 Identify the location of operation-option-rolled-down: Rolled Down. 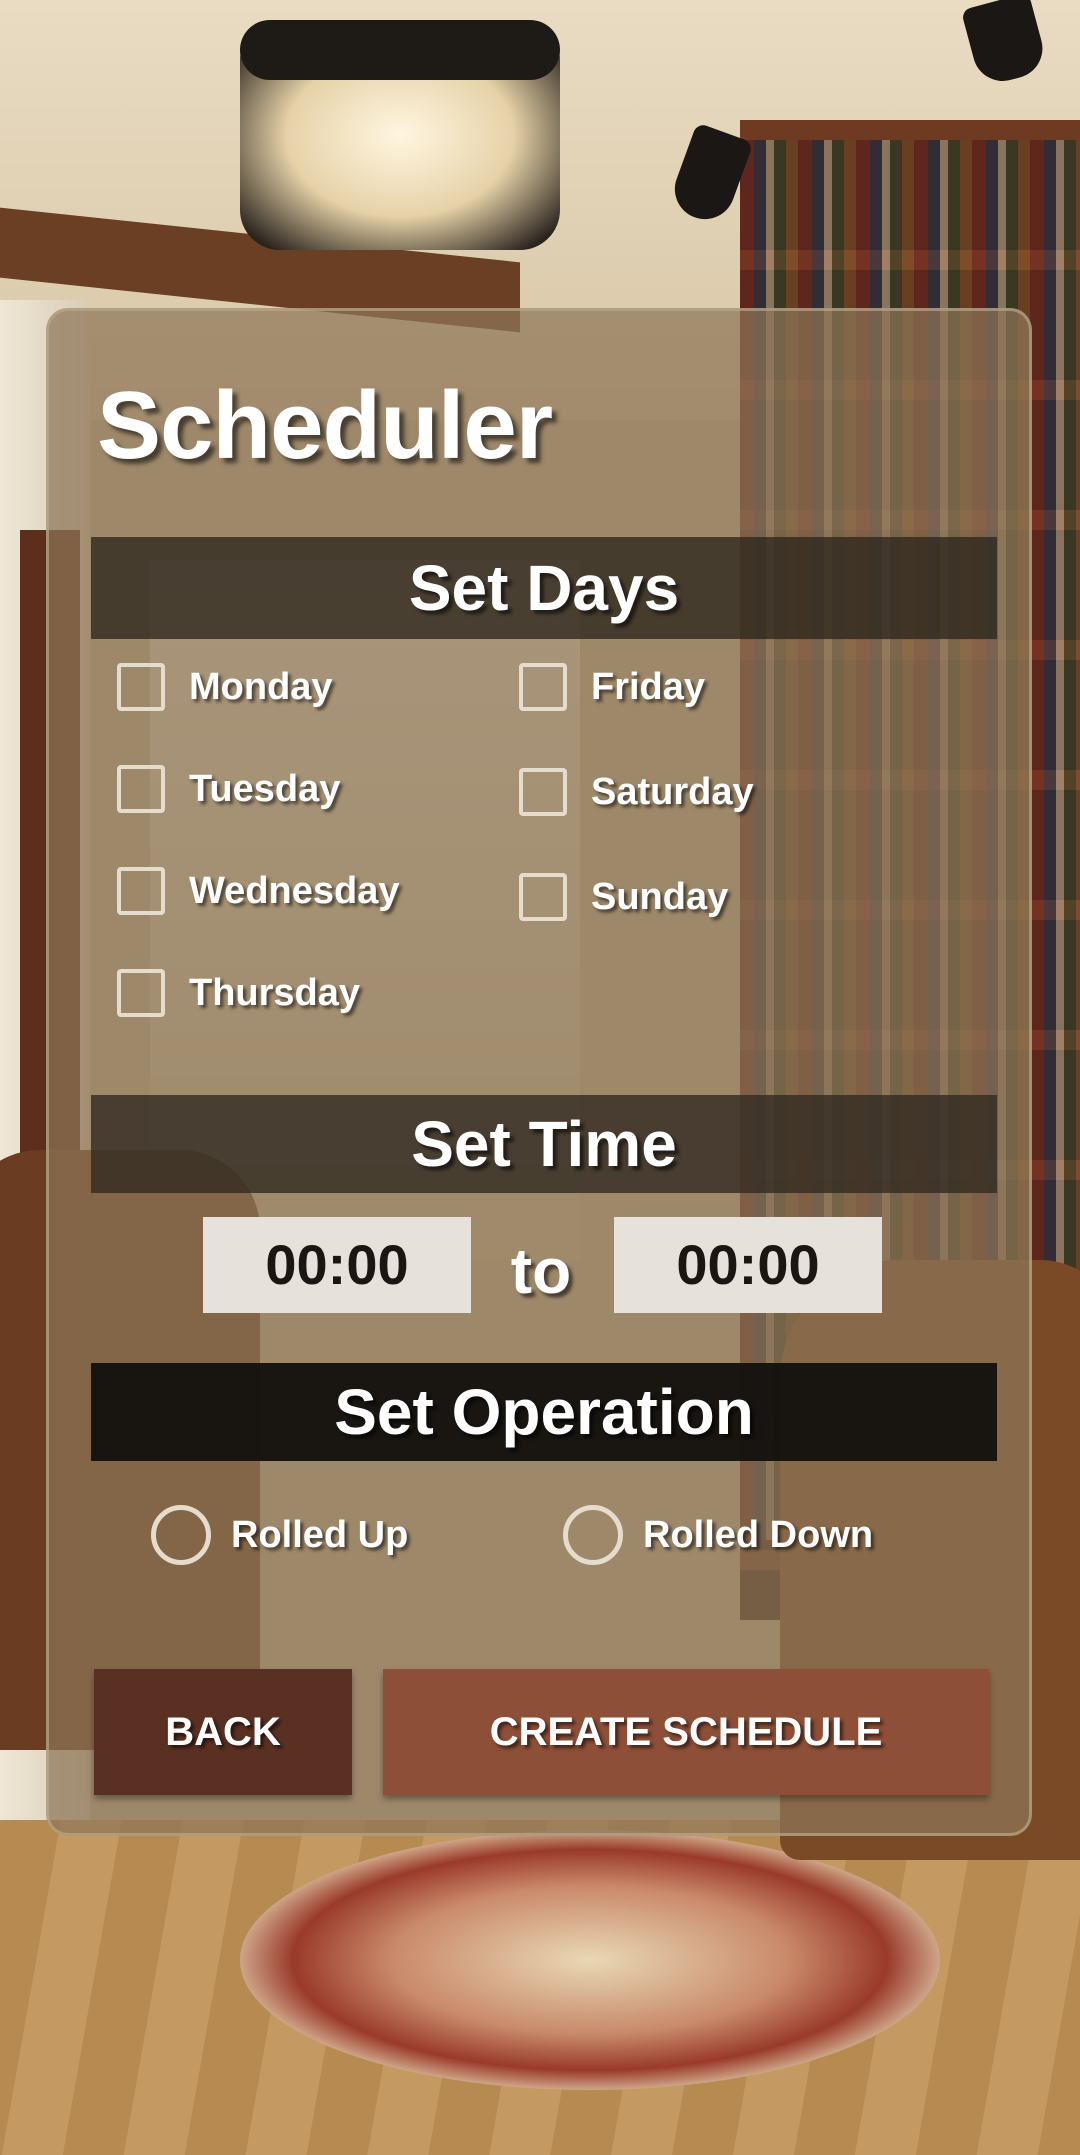
(718, 1535).